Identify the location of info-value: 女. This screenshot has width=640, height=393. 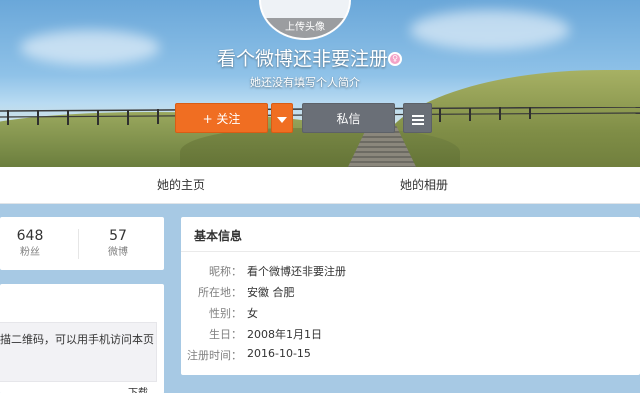
(252, 313).